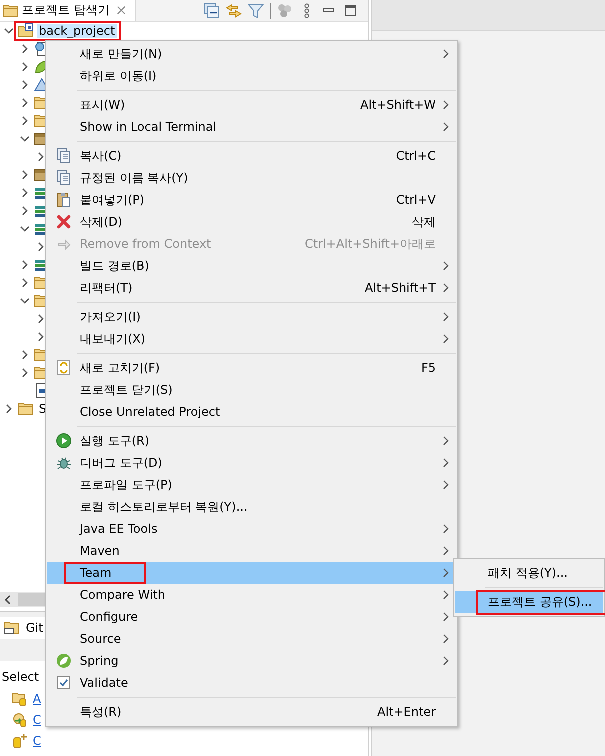  Describe the element at coordinates (251, 54) in the screenshot. I see `menu-item: 새로 만들기(N)` at that location.